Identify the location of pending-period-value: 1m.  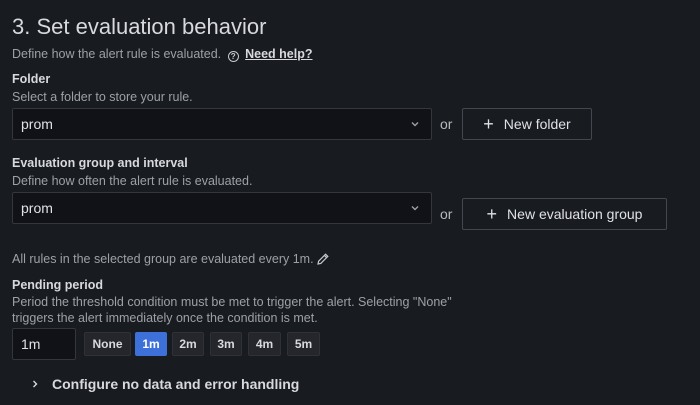
(31, 344).